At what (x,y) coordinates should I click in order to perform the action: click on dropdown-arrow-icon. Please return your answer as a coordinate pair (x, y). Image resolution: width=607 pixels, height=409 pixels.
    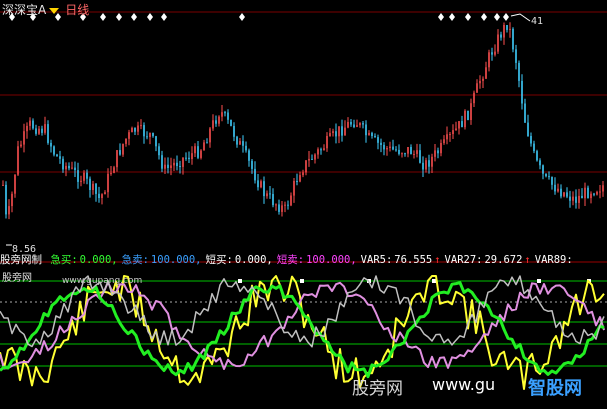
    Looking at the image, I should click on (54, 10).